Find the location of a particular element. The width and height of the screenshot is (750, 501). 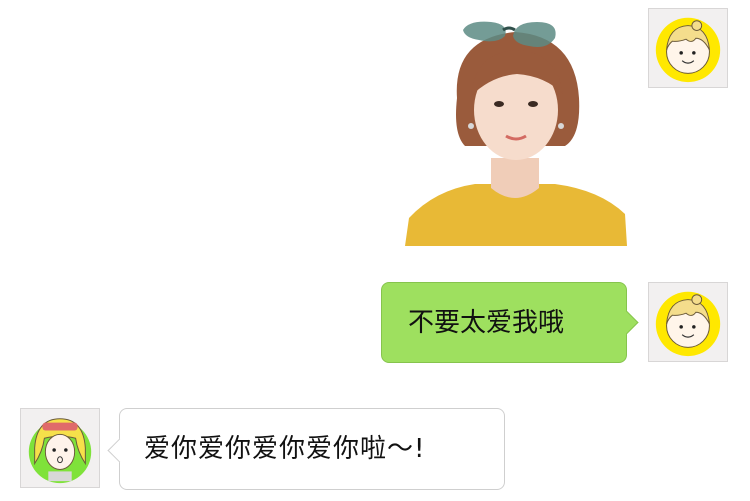

sent-message-bubble: 不要太爱我哦 is located at coordinates (504, 322).